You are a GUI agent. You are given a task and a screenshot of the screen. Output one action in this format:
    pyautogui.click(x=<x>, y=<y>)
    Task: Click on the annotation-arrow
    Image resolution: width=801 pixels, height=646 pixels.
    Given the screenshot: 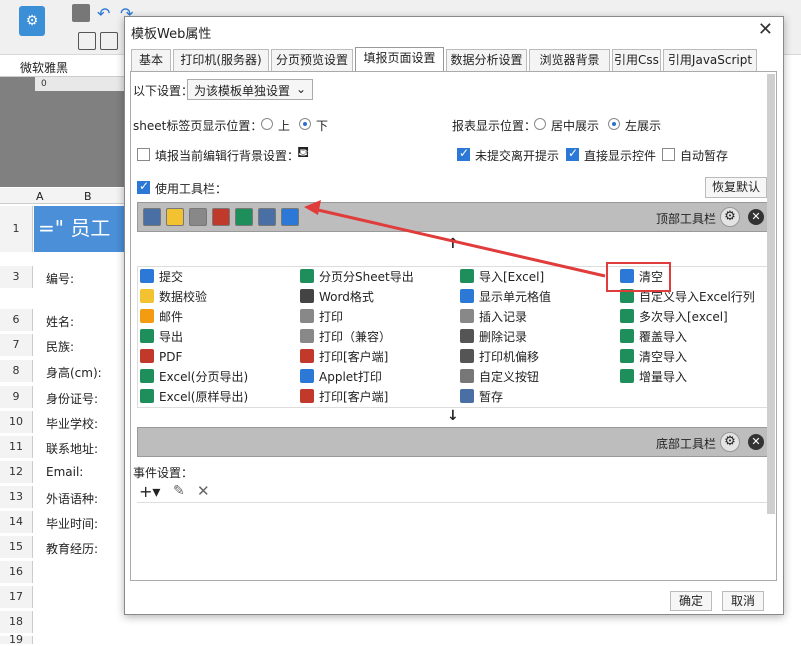 What is the action you would take?
    pyautogui.click(x=455, y=239)
    